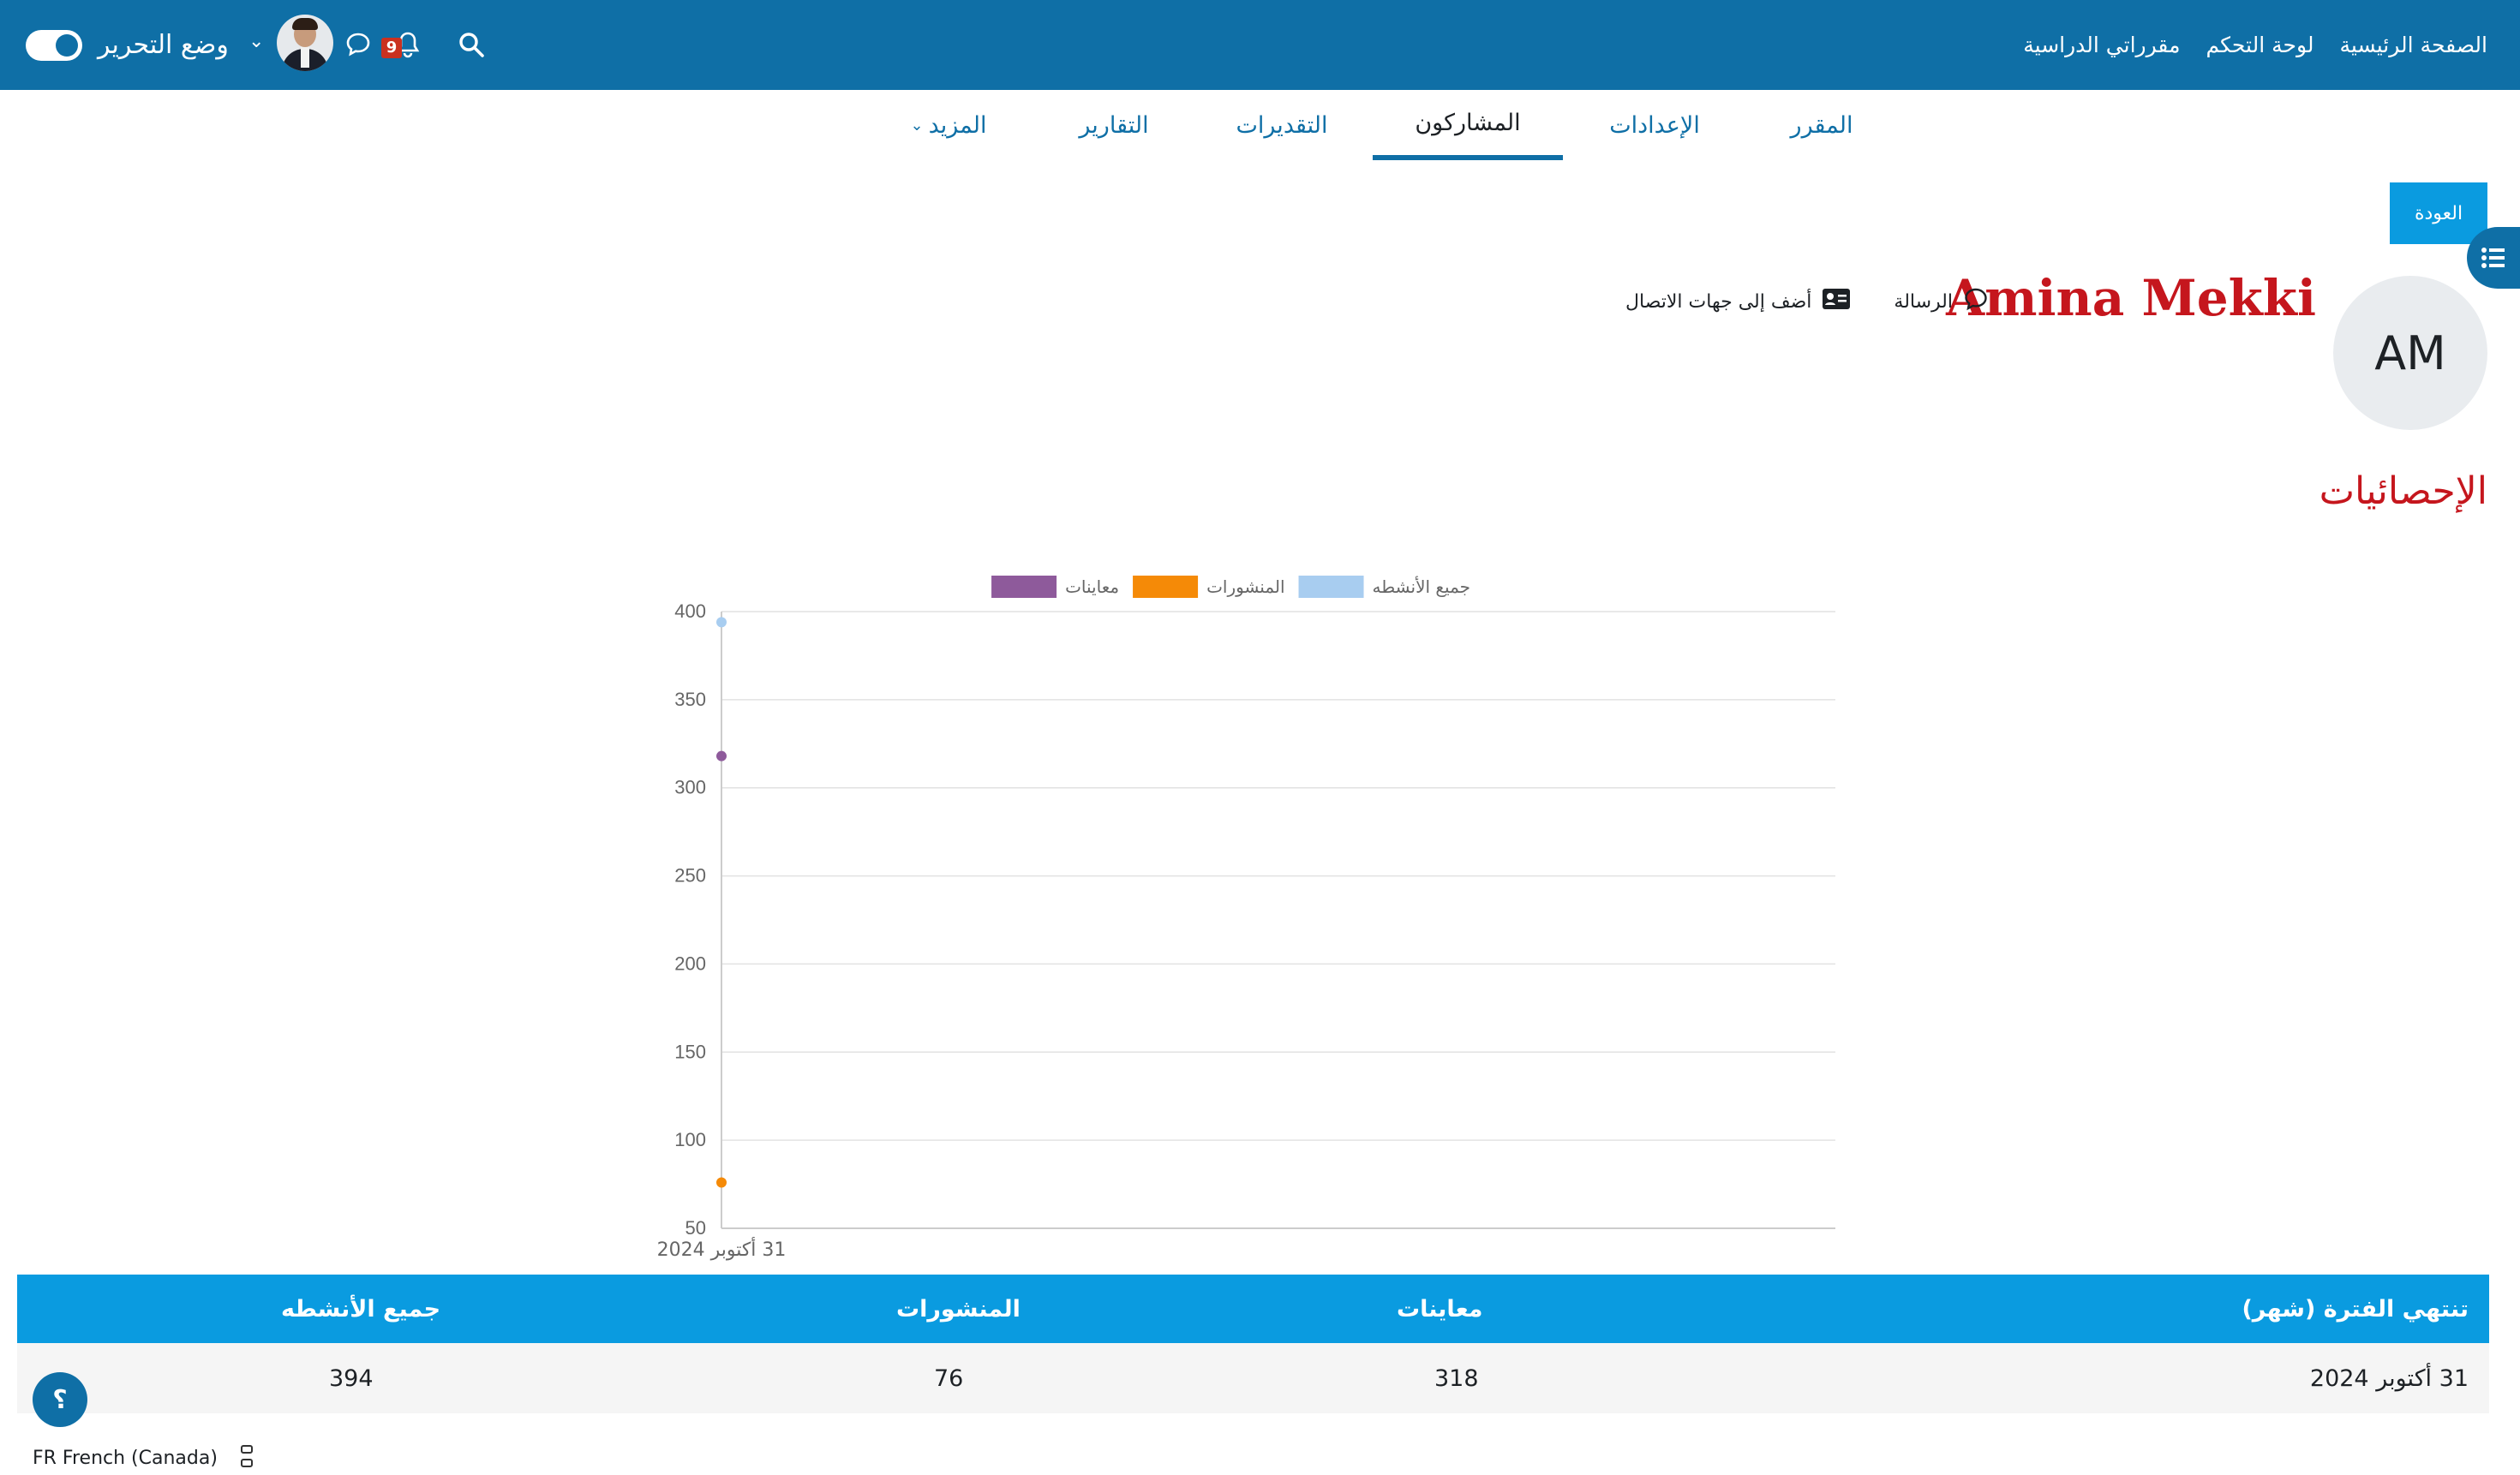  Describe the element at coordinates (1245, 586) in the screenshot. I see `legend-label: المنشورات` at that location.